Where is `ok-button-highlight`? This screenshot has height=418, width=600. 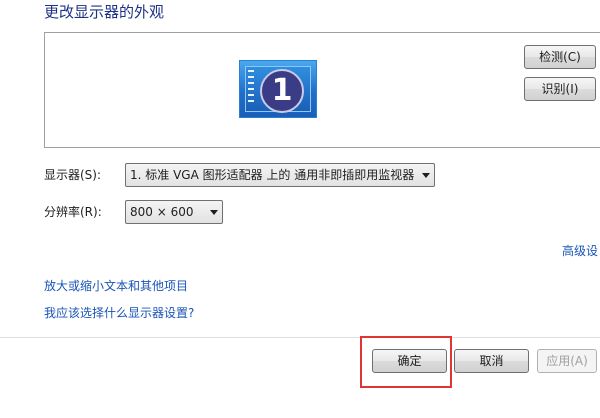 ok-button-highlight is located at coordinates (406, 362).